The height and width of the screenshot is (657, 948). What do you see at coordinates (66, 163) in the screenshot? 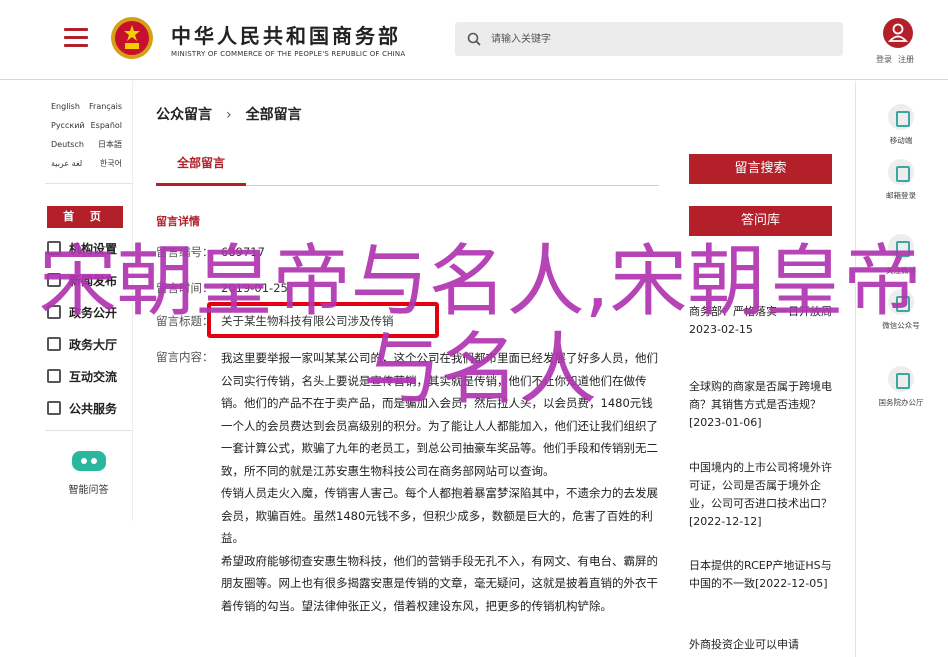
I see `lang-arabic: لغة عربية` at bounding box center [66, 163].